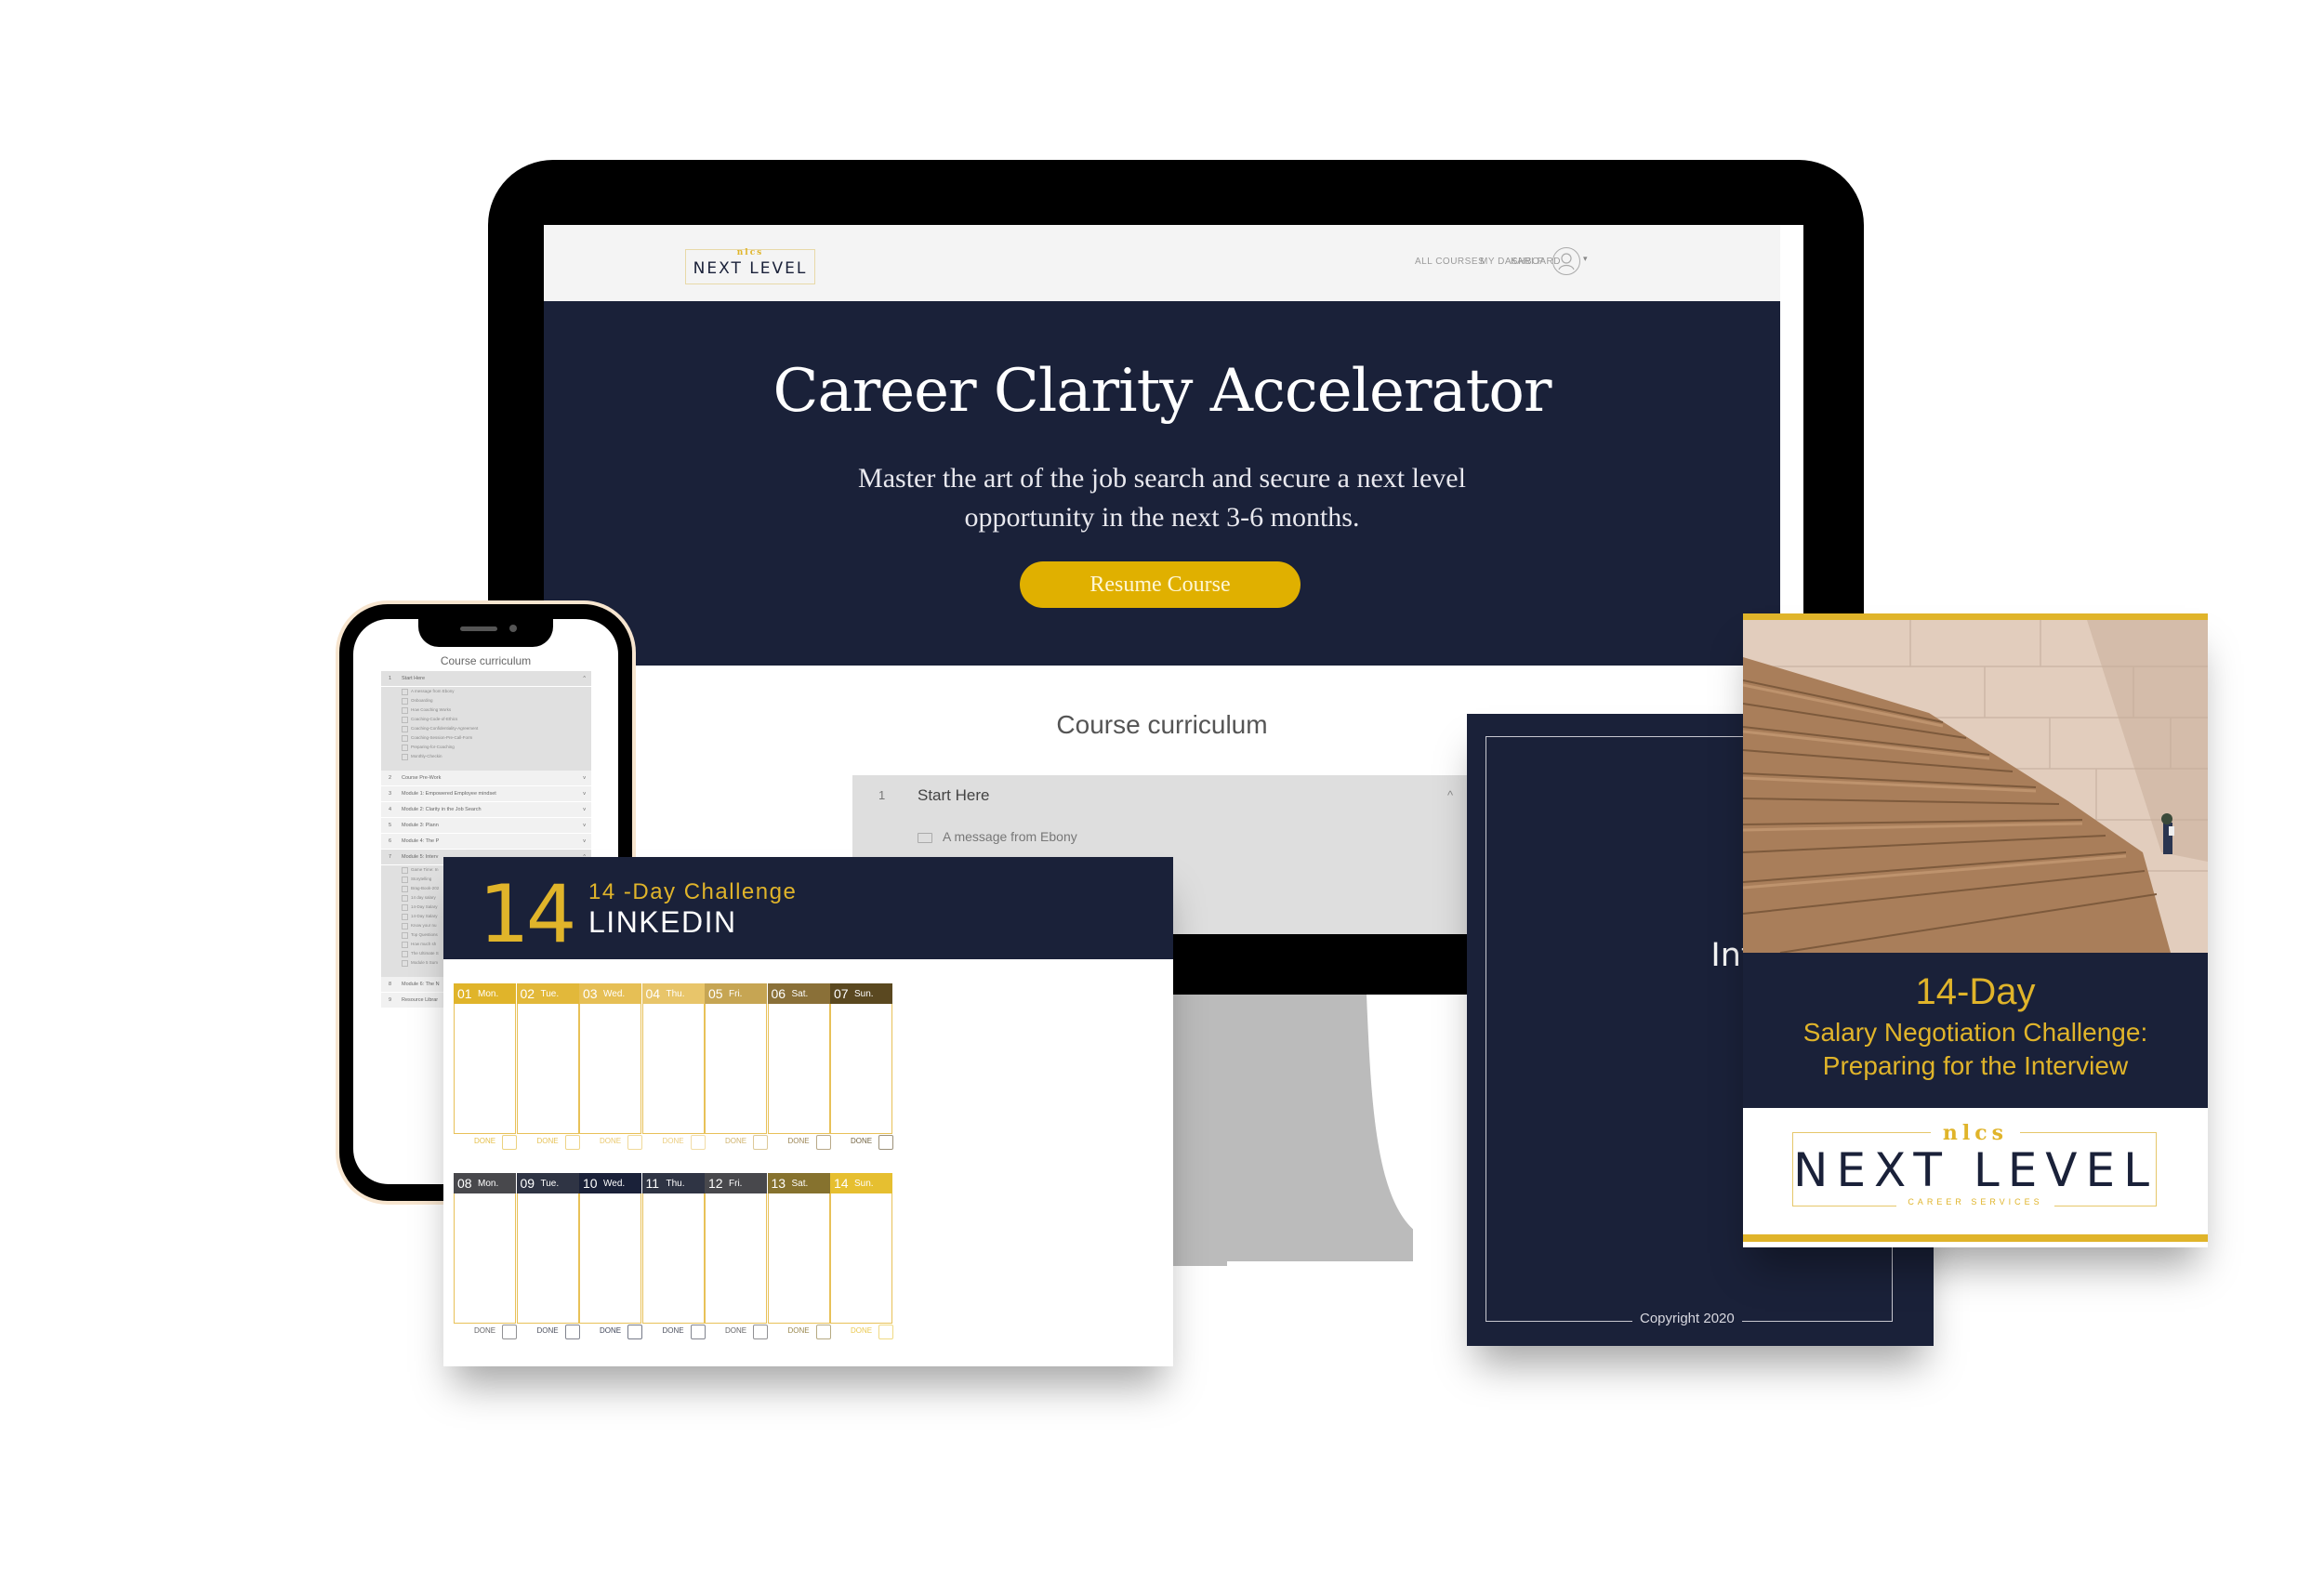 This screenshot has height=1569, width=2324. What do you see at coordinates (610, 1248) in the screenshot?
I see `calendar-day: 10 Wed.` at bounding box center [610, 1248].